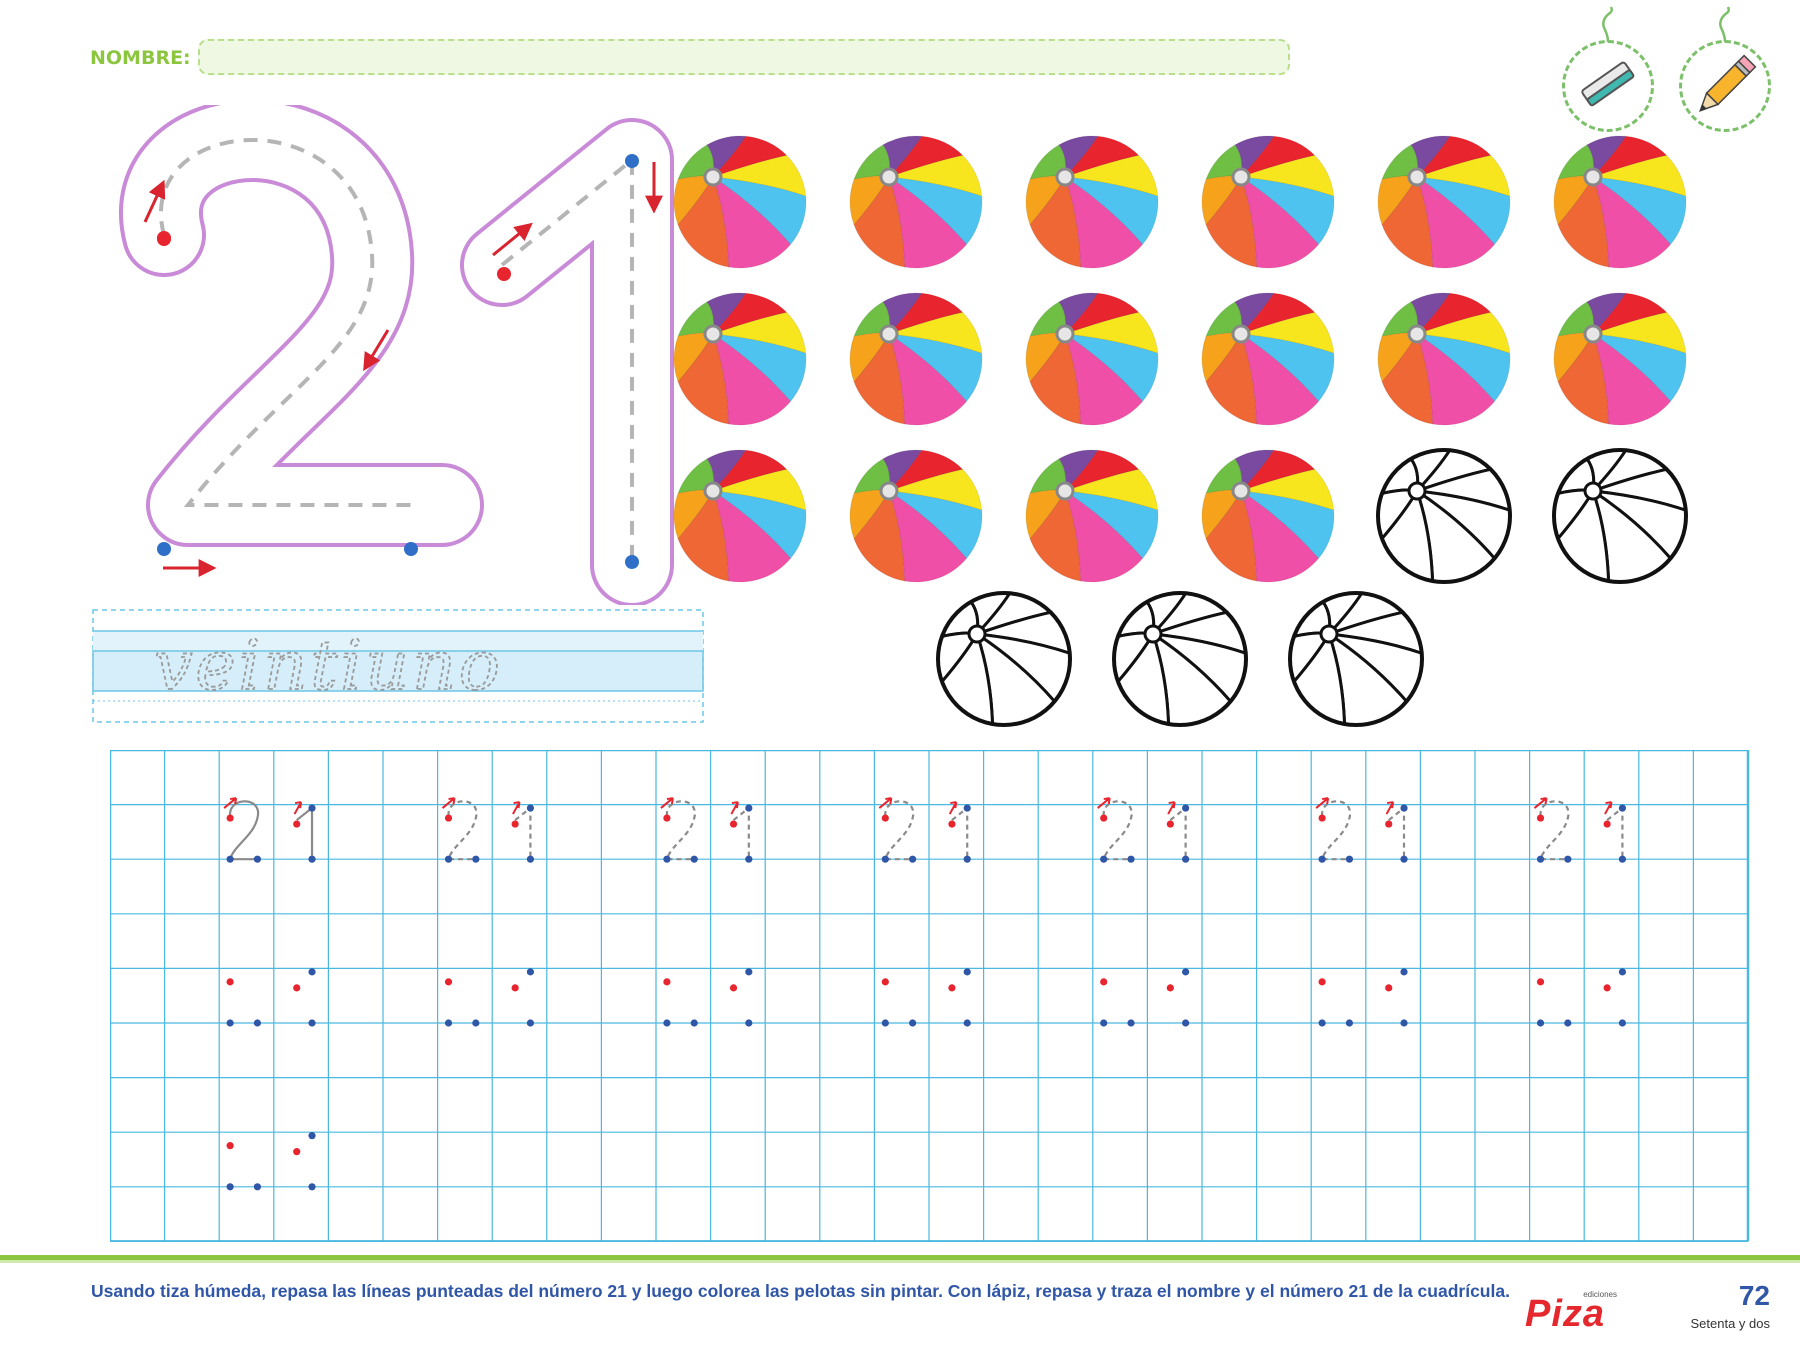 This screenshot has height=1363, width=1800. Describe the element at coordinates (1608, 84) in the screenshot. I see `chalk-icon` at that location.